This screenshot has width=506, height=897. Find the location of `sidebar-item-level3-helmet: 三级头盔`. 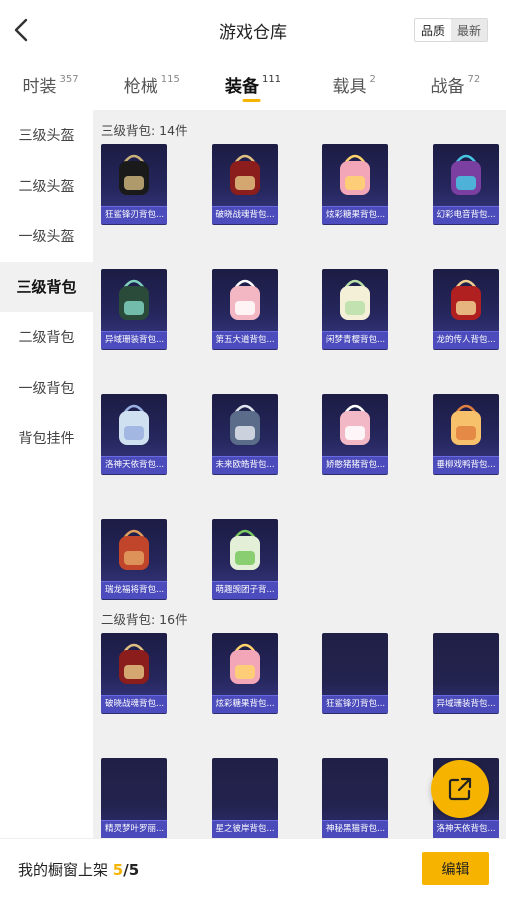

sidebar-item-level3-helmet: 三级头盔 is located at coordinates (46, 135).